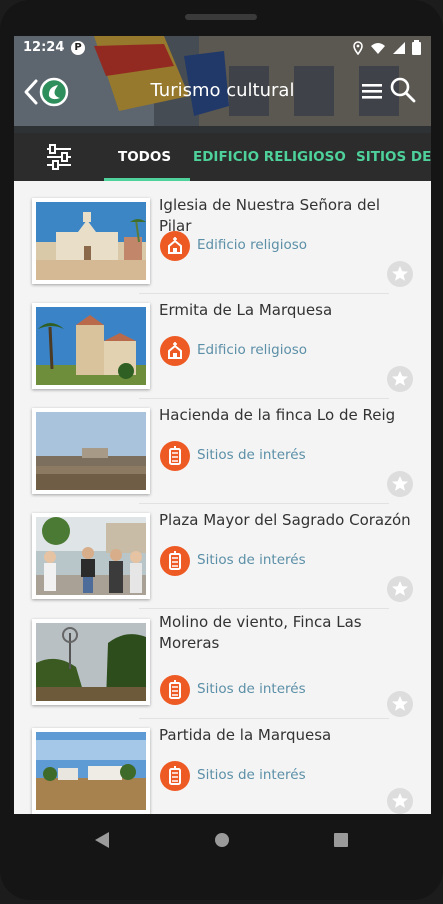  Describe the element at coordinates (222, 48) in the screenshot. I see `status-bar: 12:24 P` at that location.